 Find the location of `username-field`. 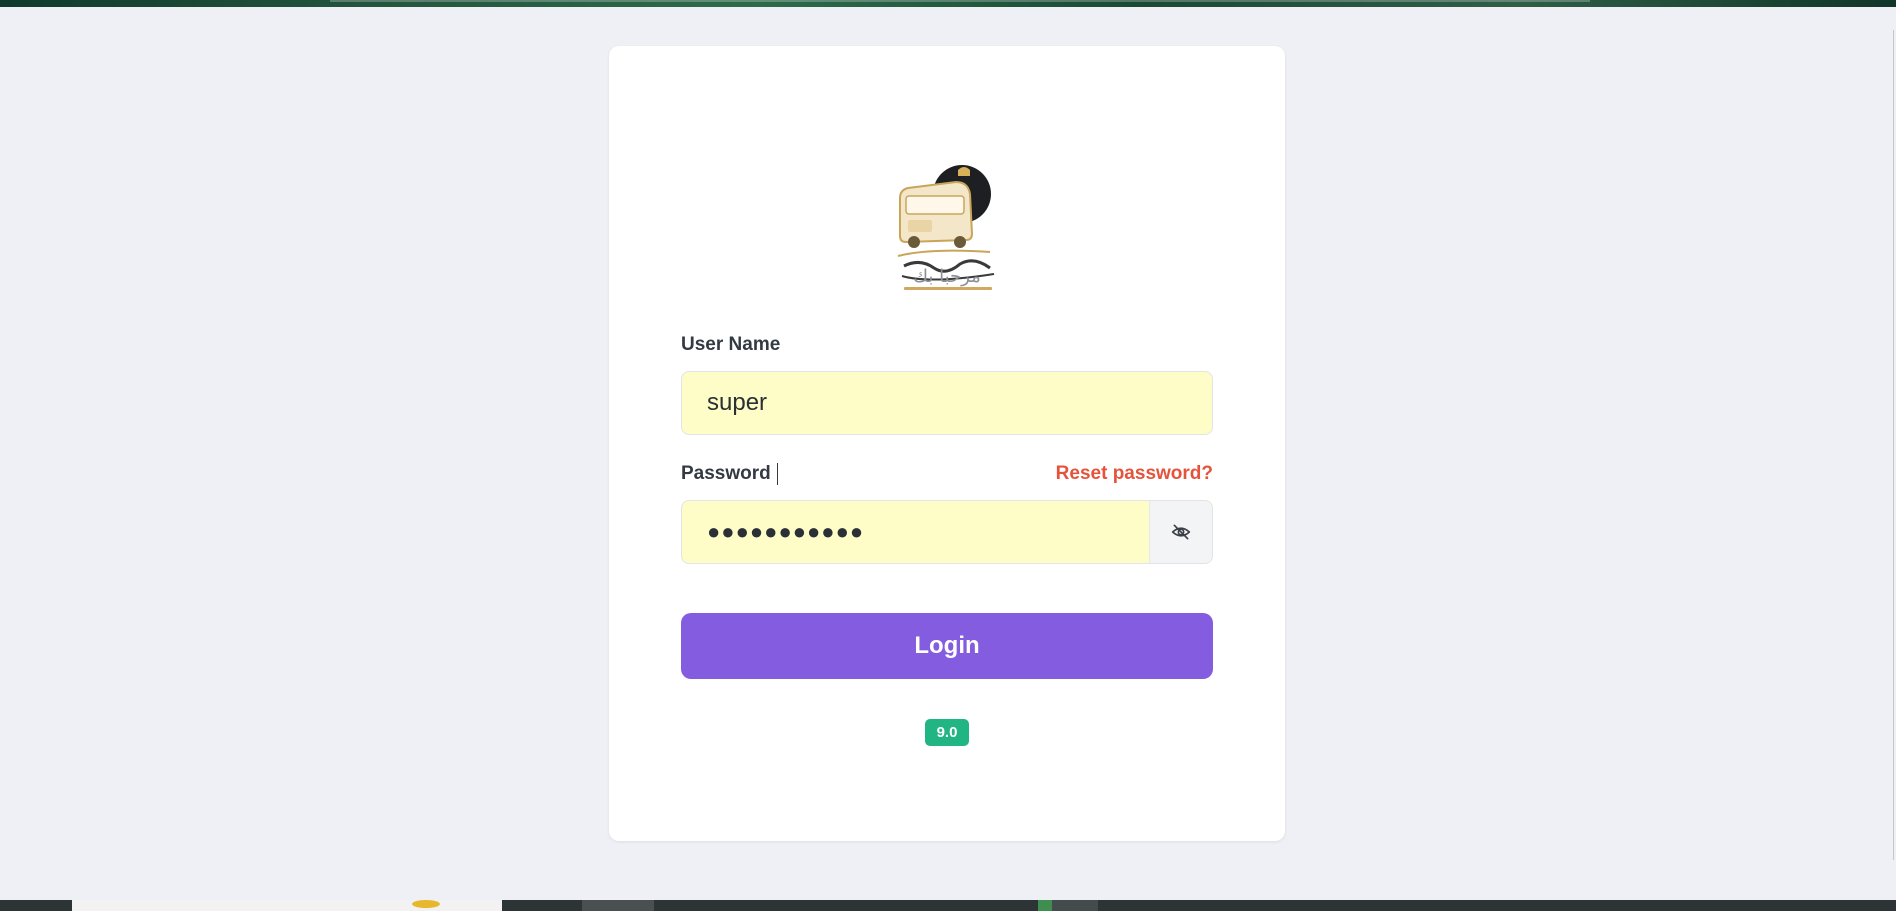

username-field is located at coordinates (947, 403).